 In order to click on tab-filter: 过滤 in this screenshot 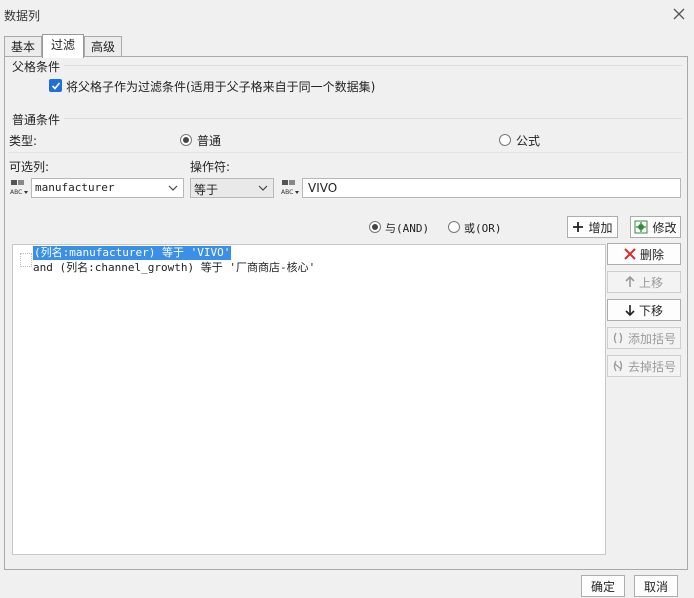, I will do `click(63, 46)`.